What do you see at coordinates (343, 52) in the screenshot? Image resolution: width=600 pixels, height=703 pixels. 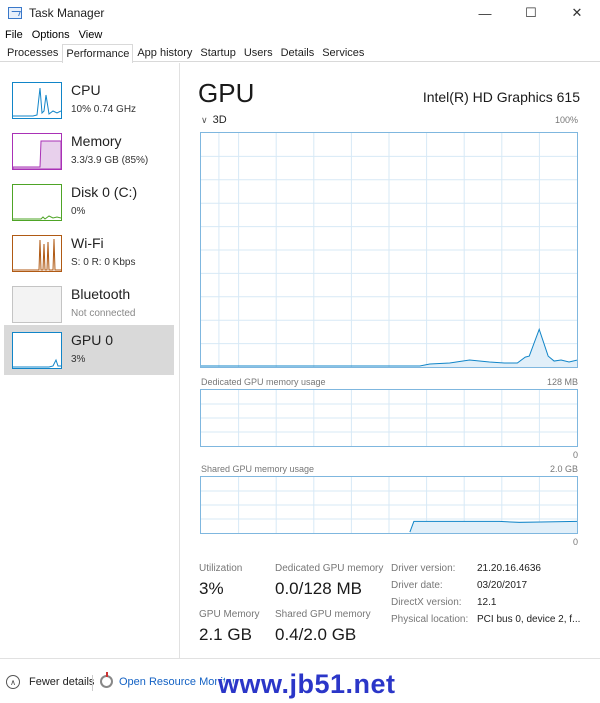 I see `tab-services: Services` at bounding box center [343, 52].